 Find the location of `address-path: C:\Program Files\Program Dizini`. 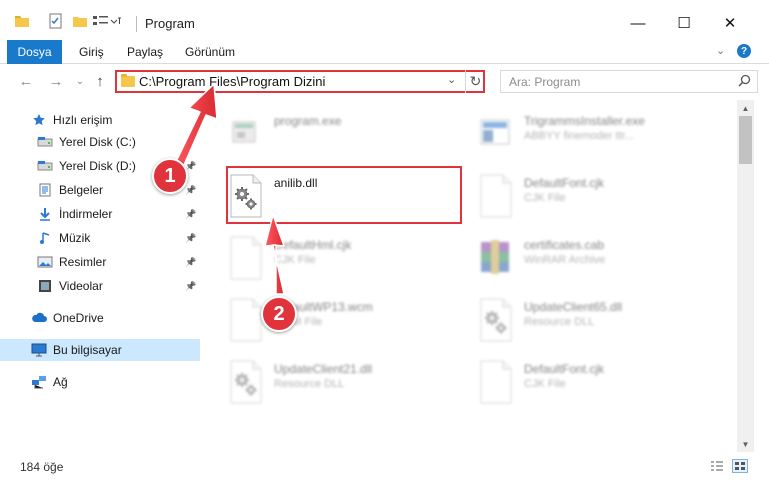

address-path: C:\Program Files\Program Dizini is located at coordinates (232, 81).